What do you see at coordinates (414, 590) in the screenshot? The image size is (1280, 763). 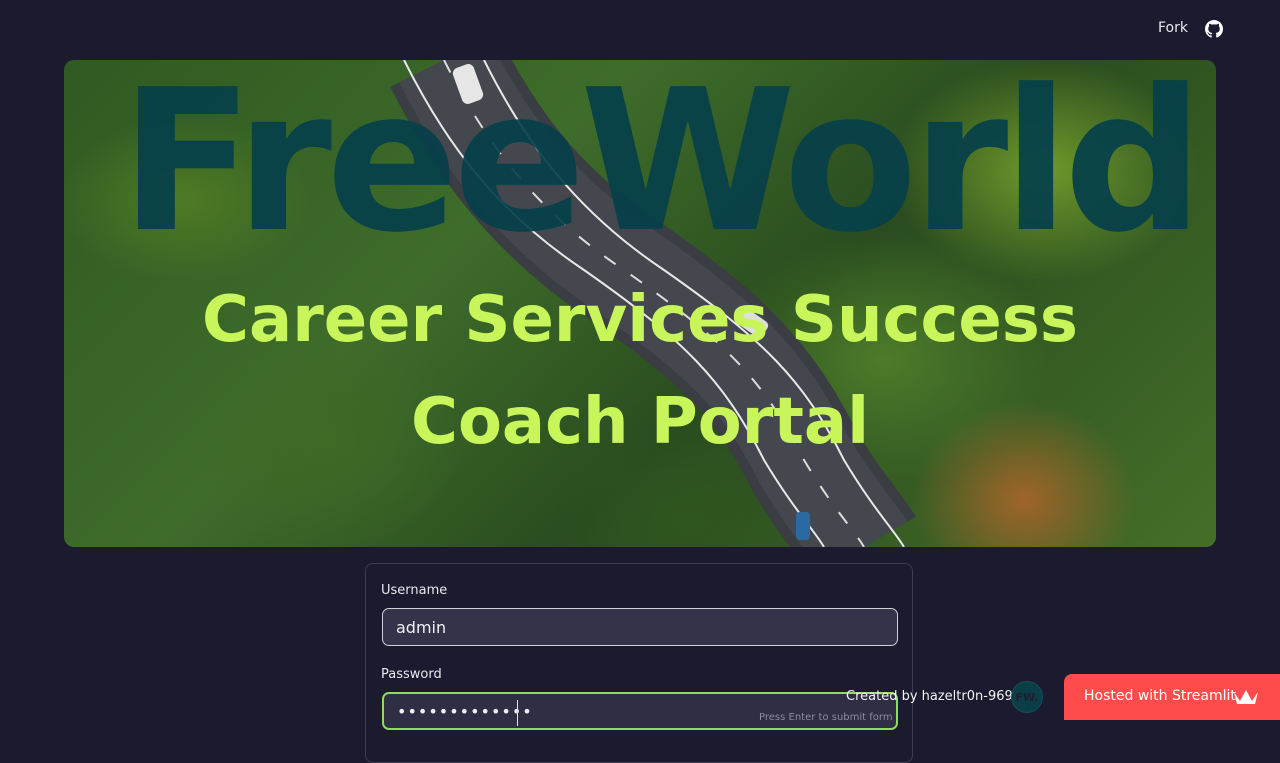 I see `username-label: Username` at bounding box center [414, 590].